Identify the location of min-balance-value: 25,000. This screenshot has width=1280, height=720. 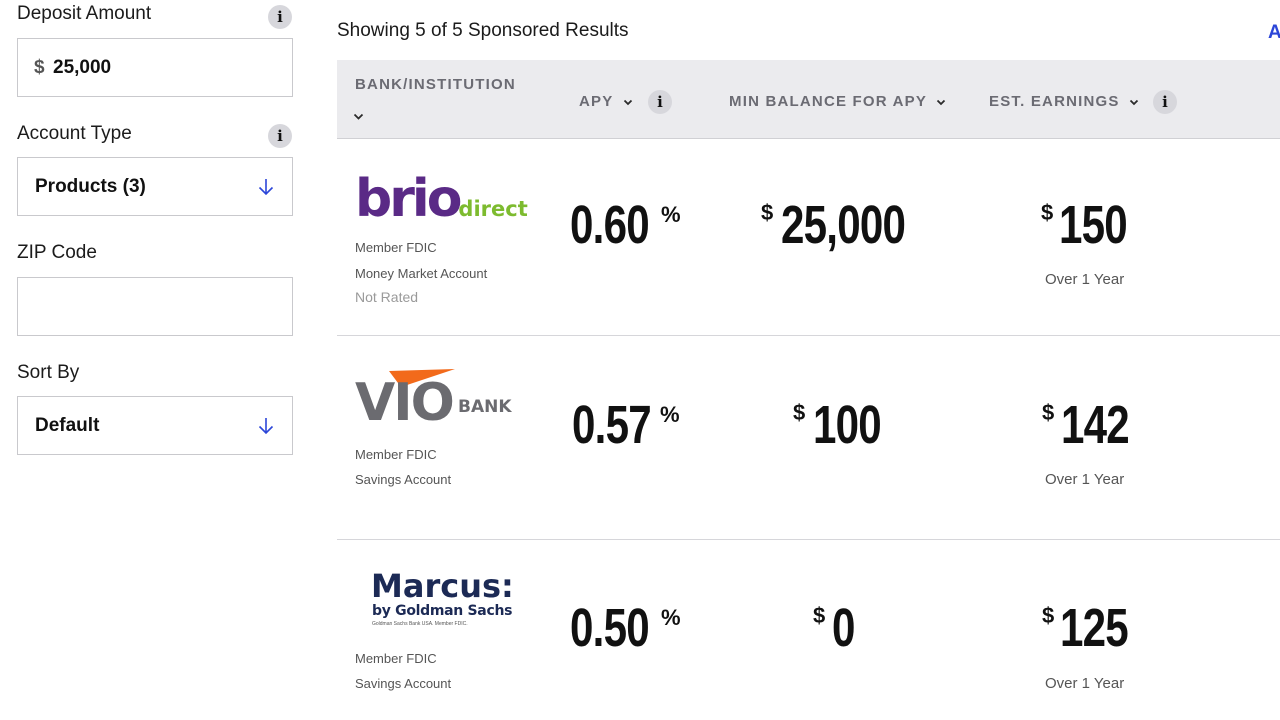
(843, 225).